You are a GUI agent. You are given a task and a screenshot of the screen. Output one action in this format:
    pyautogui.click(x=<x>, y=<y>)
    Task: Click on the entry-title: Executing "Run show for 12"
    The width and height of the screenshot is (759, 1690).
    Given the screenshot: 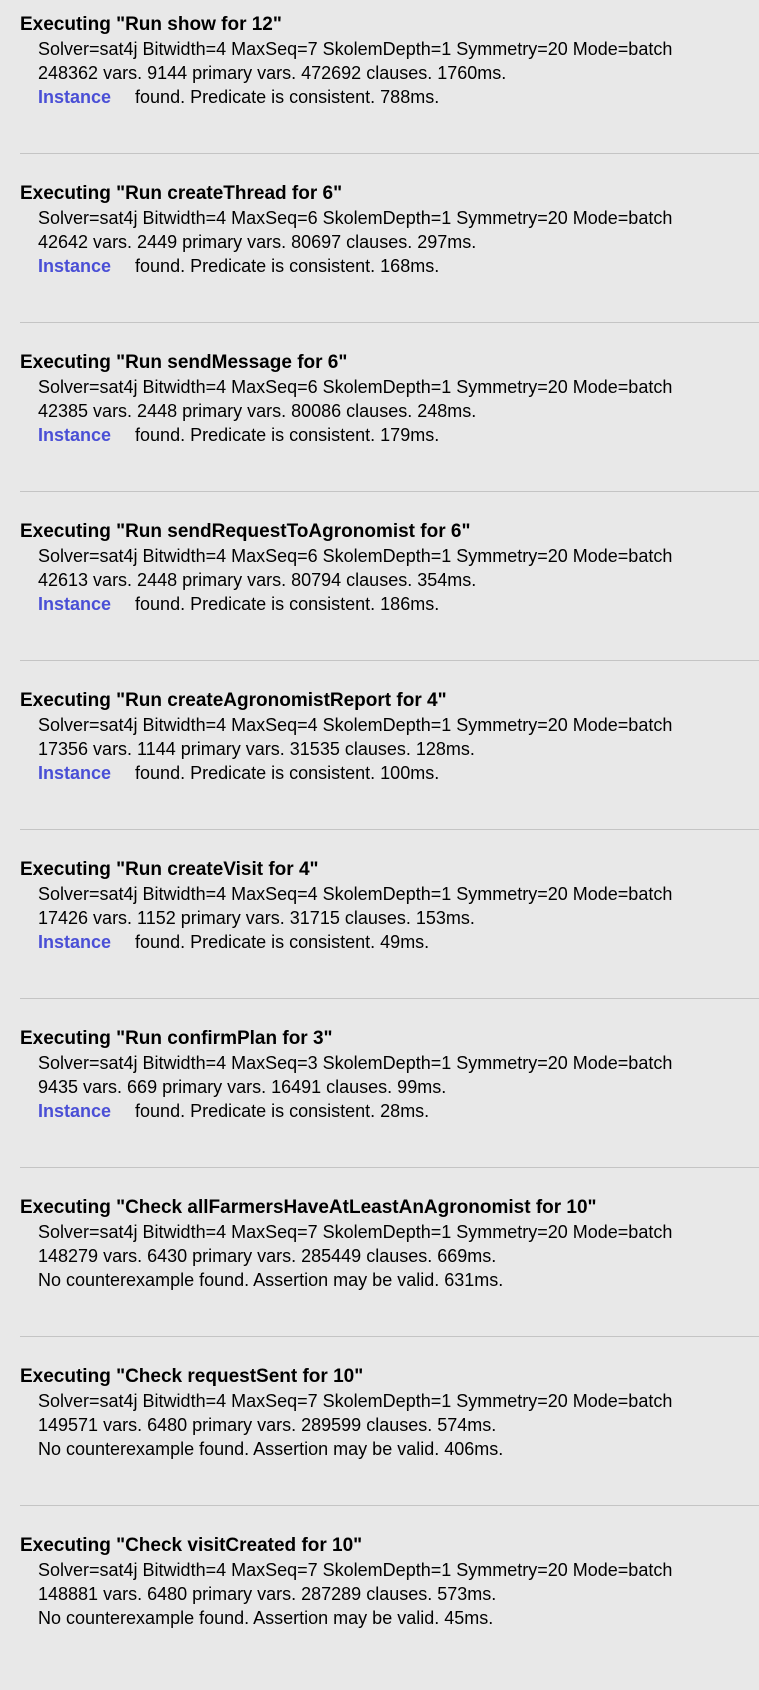 What is the action you would take?
    pyautogui.click(x=151, y=24)
    